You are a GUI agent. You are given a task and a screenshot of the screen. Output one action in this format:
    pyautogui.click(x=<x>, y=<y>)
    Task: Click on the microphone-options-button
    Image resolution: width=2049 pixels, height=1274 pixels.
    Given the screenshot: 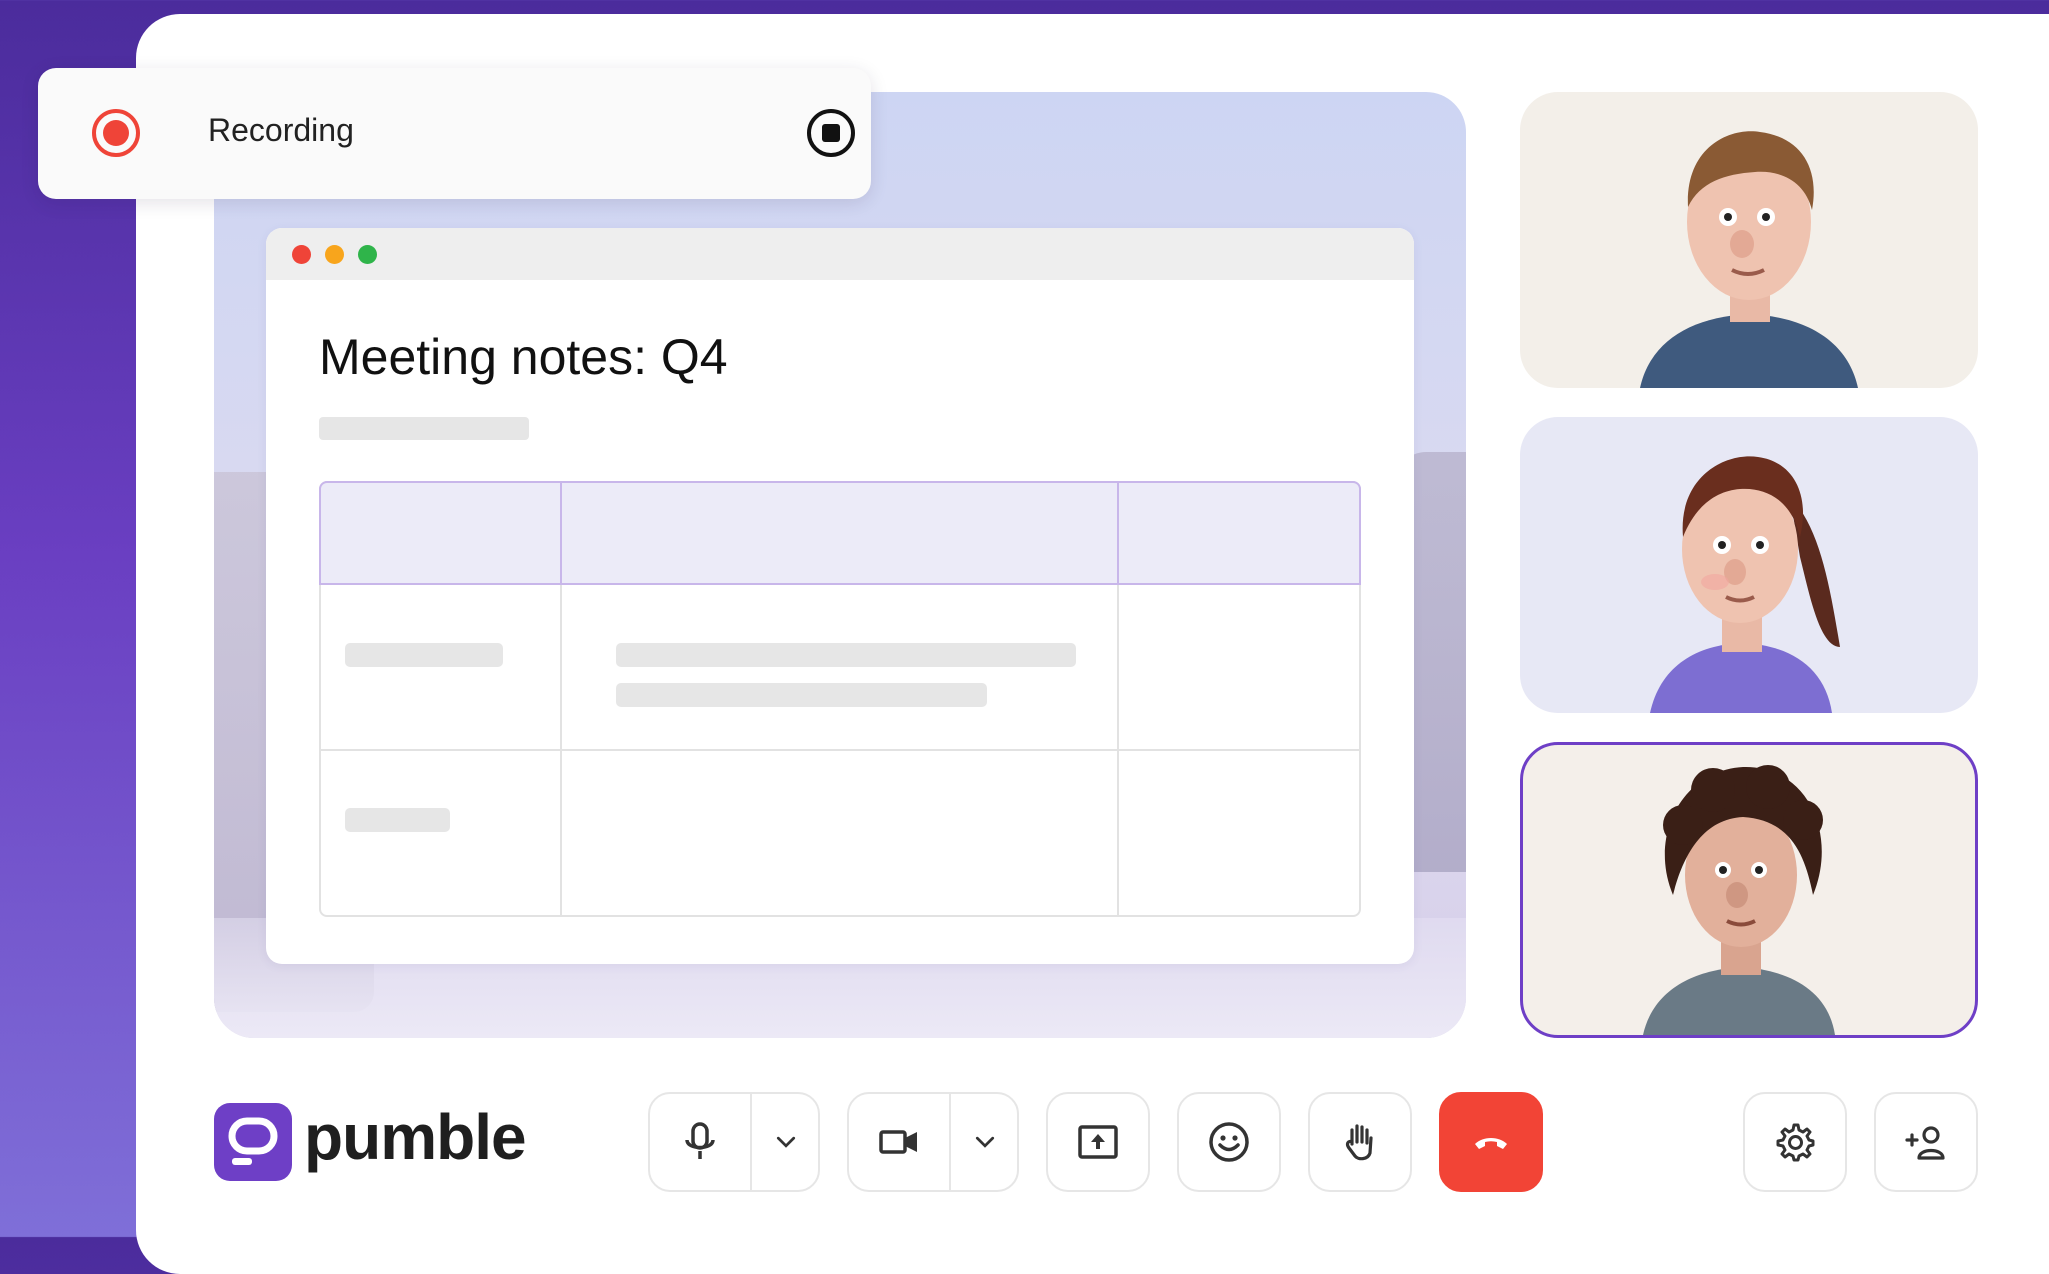 What is the action you would take?
    pyautogui.click(x=786, y=1142)
    